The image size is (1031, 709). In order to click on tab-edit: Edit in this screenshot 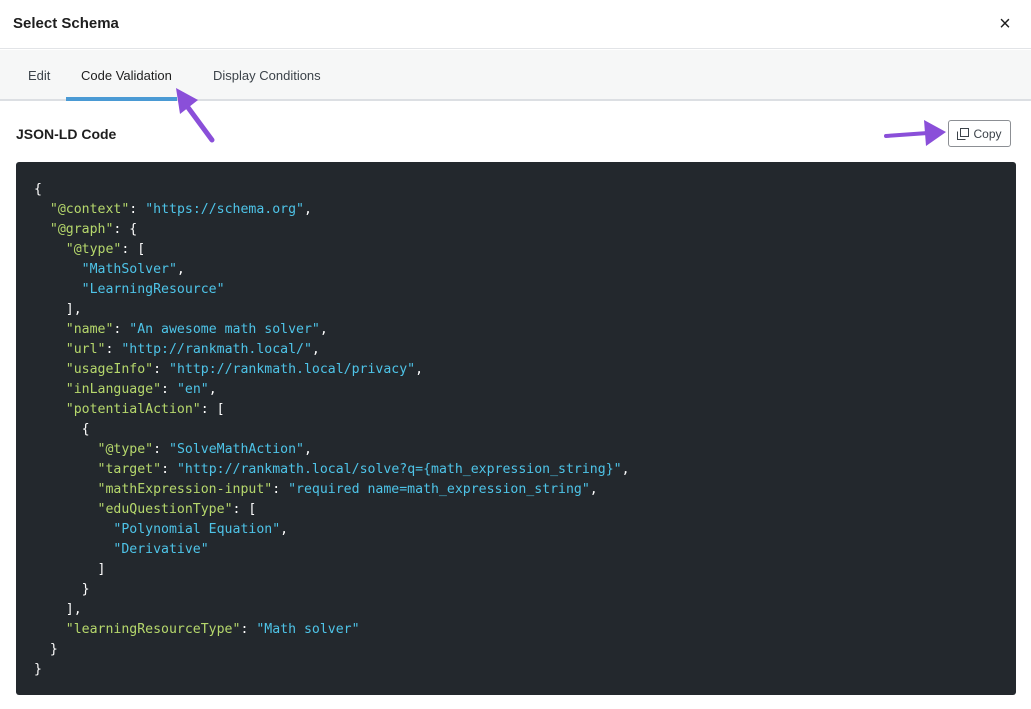, I will do `click(39, 75)`.